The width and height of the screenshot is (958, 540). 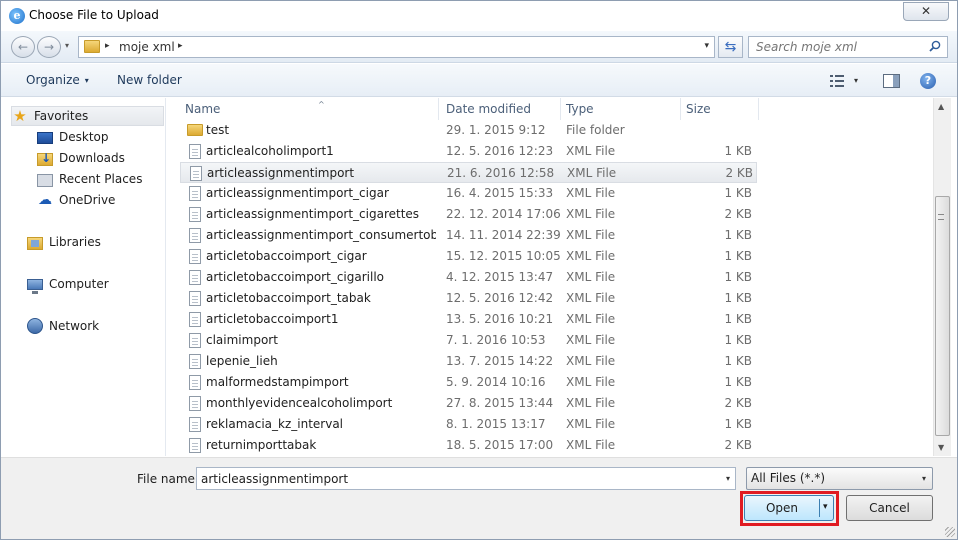 What do you see at coordinates (23, 47) in the screenshot?
I see `back-button: ←` at bounding box center [23, 47].